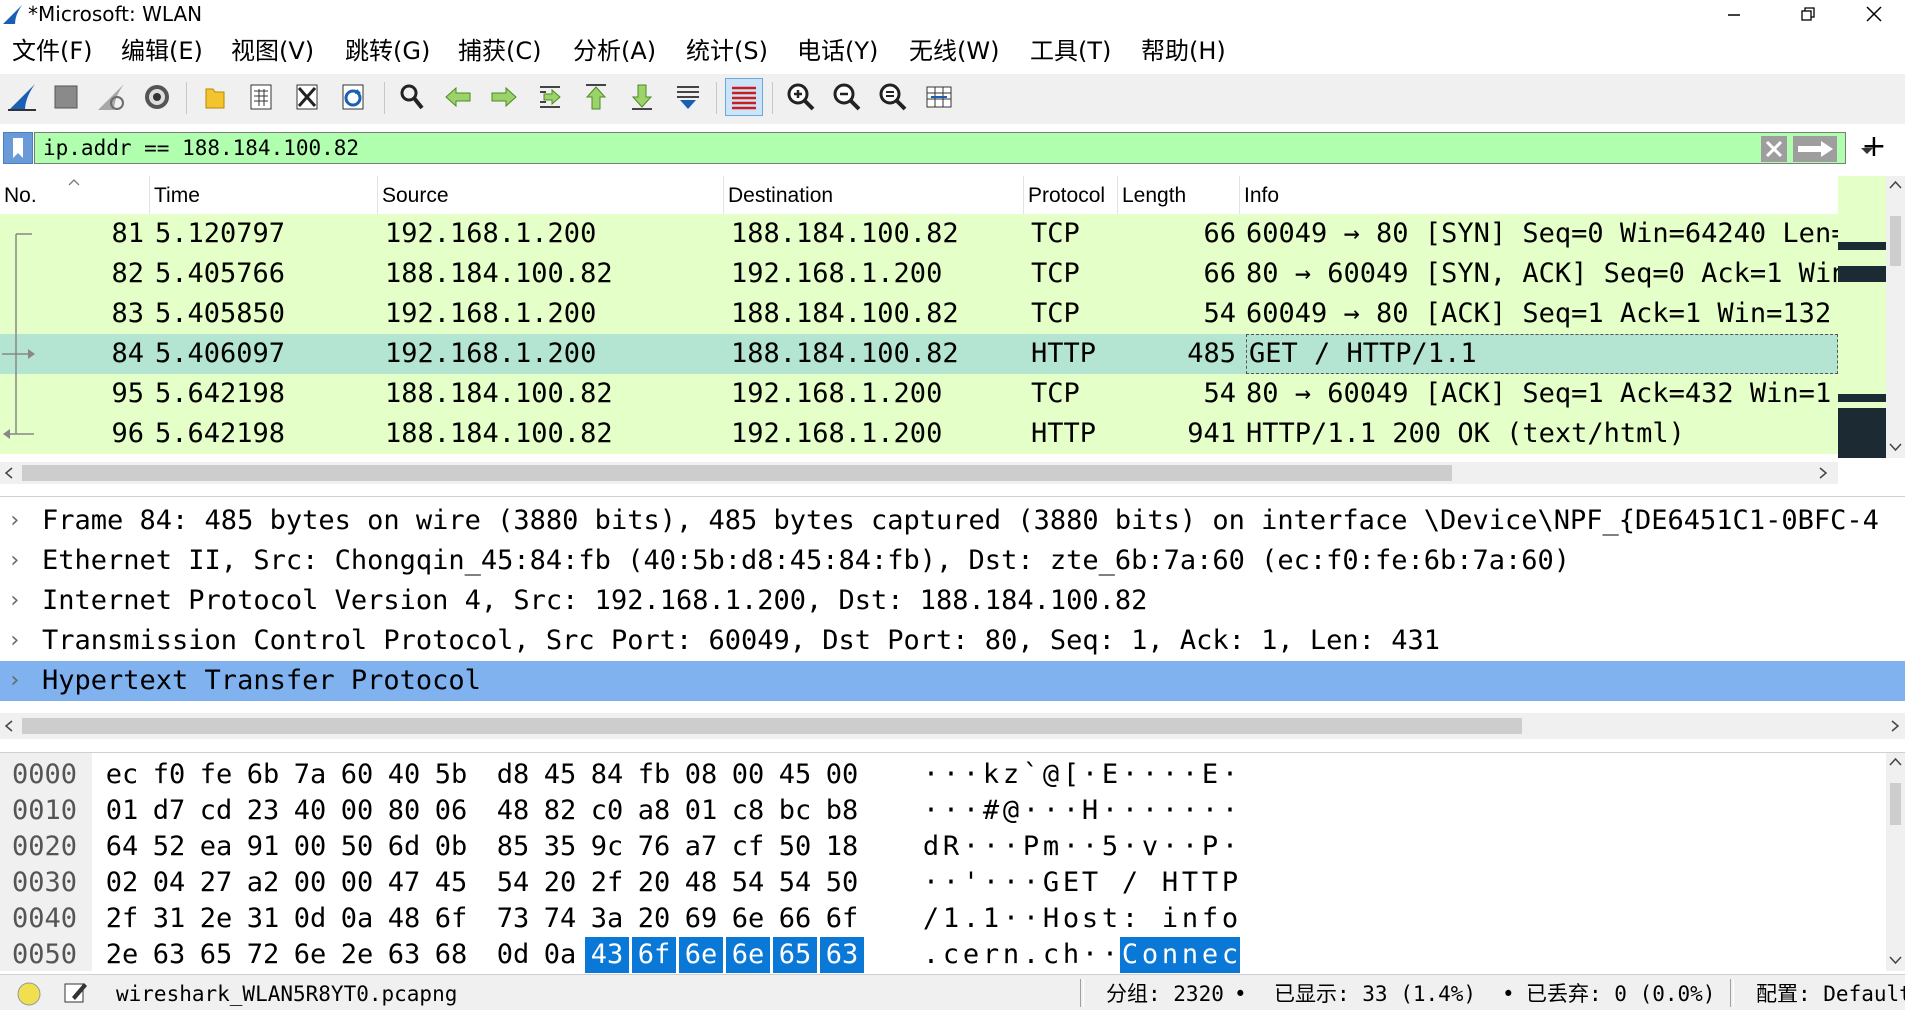  Describe the element at coordinates (513, 955) in the screenshot. I see `hex-byte: 0d` at that location.